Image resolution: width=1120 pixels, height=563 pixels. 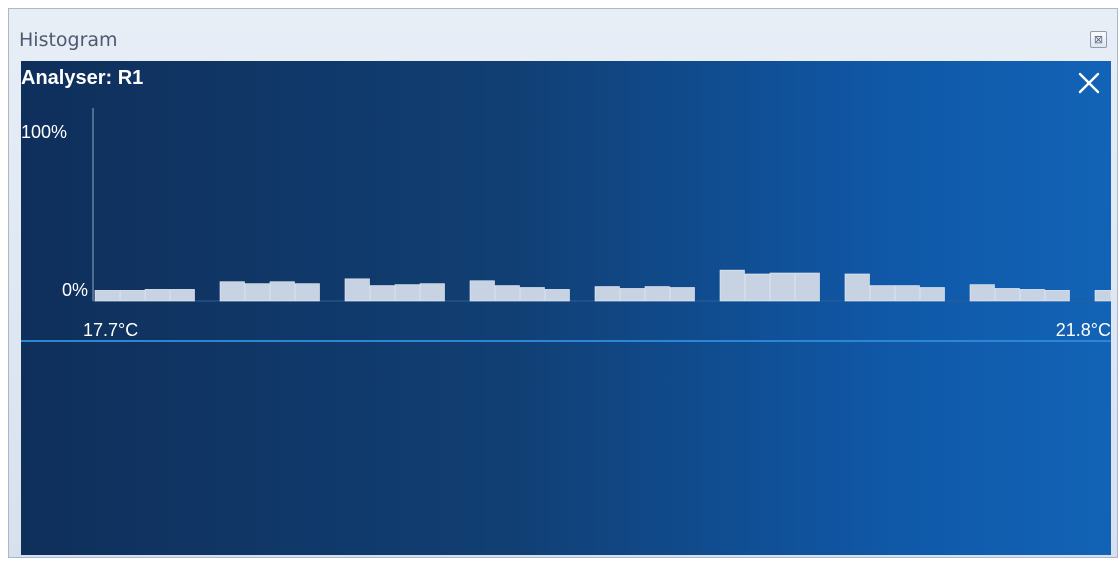 I want to click on window-title: Histogram, so click(x=68, y=40).